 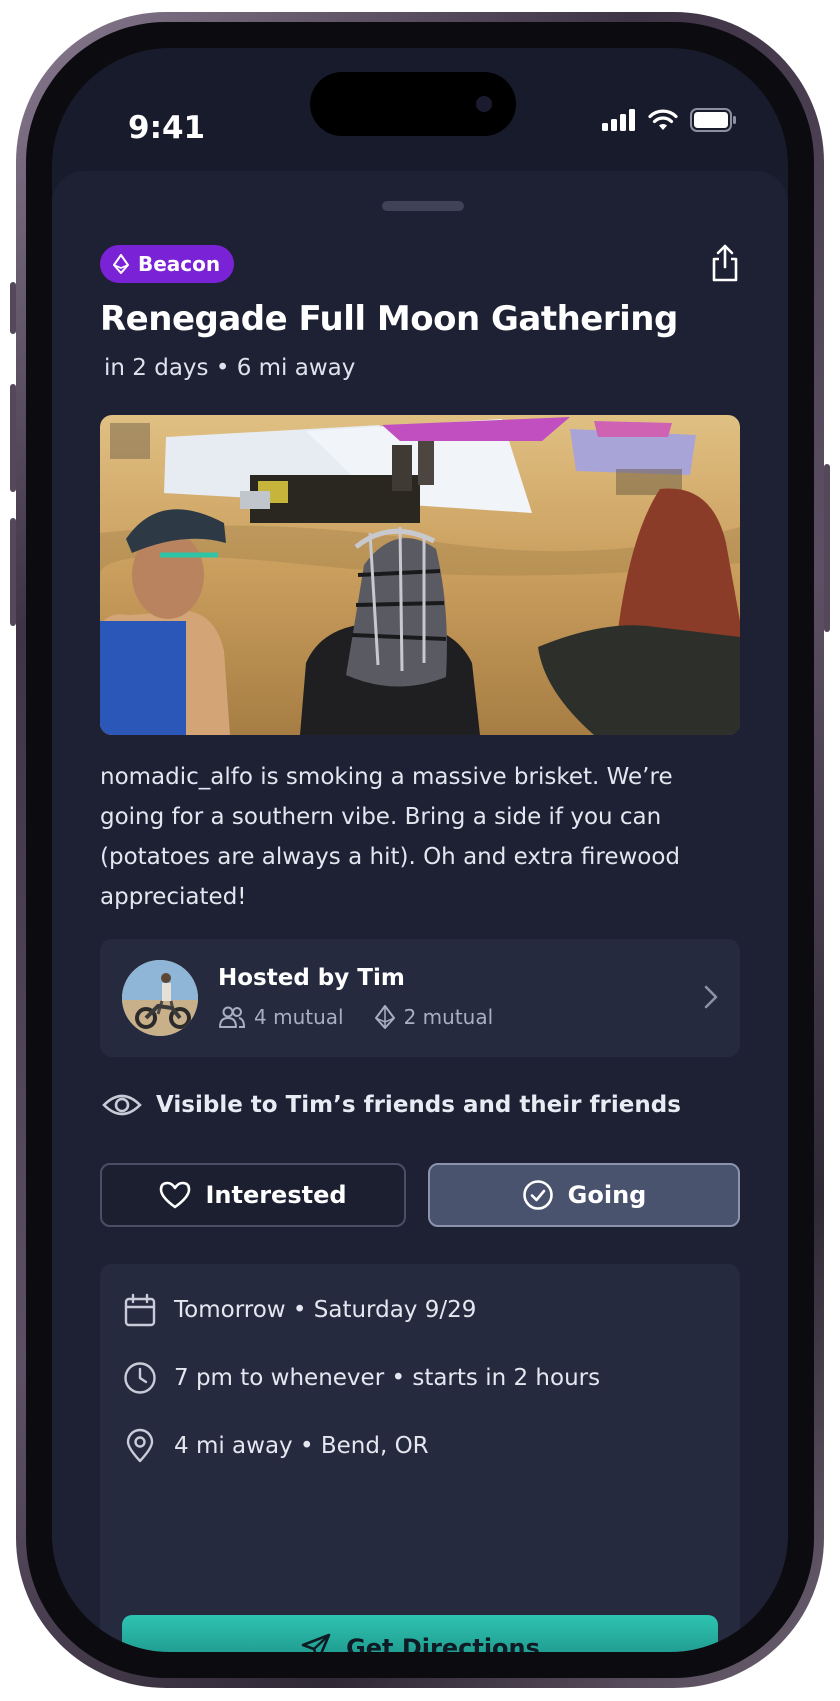 What do you see at coordinates (618, 120) in the screenshot?
I see `signal-icon` at bounding box center [618, 120].